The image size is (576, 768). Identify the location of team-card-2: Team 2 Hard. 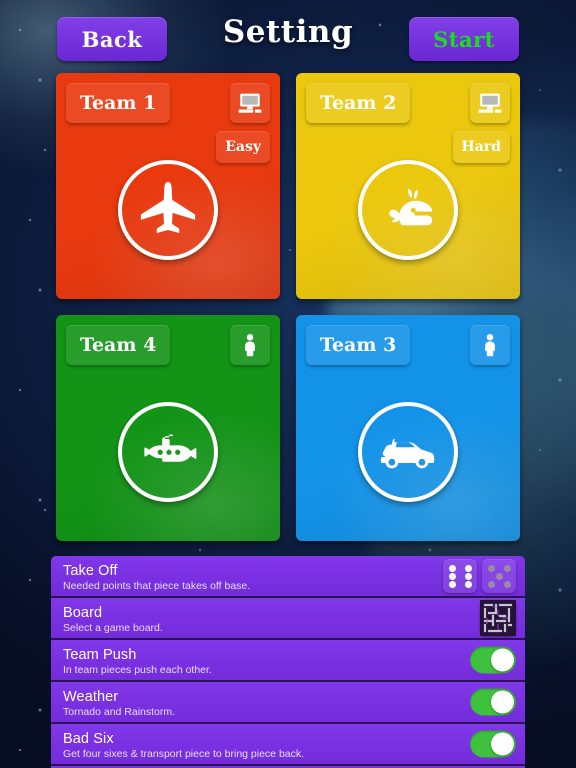
(408, 186).